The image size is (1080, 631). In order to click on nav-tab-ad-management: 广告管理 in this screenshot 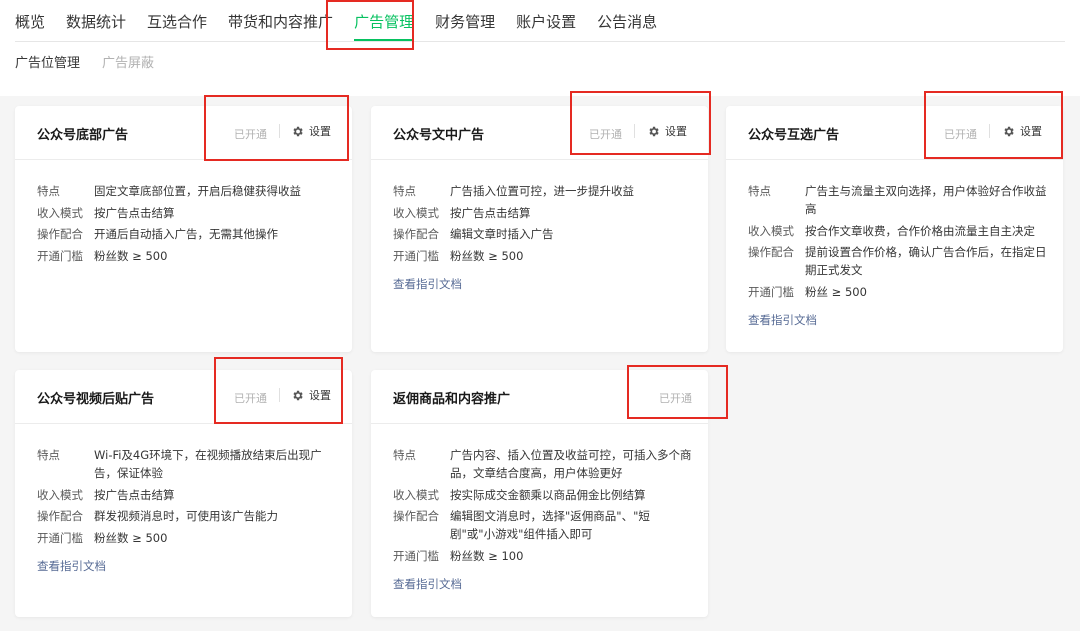, I will do `click(384, 21)`.